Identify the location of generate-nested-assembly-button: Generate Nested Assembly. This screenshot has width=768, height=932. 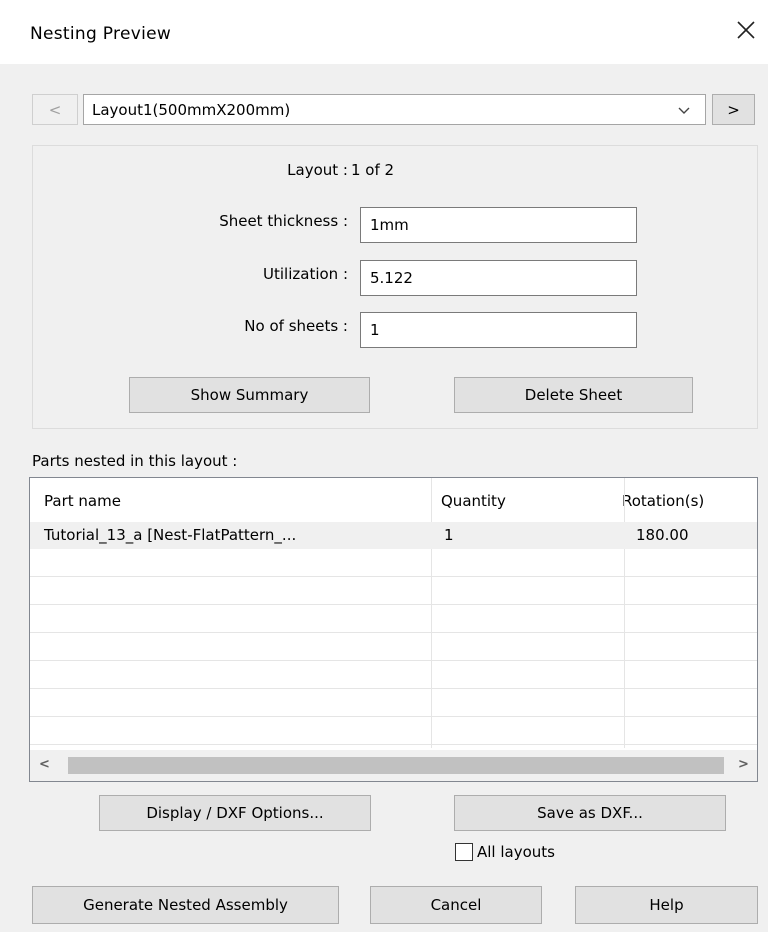
(185, 905).